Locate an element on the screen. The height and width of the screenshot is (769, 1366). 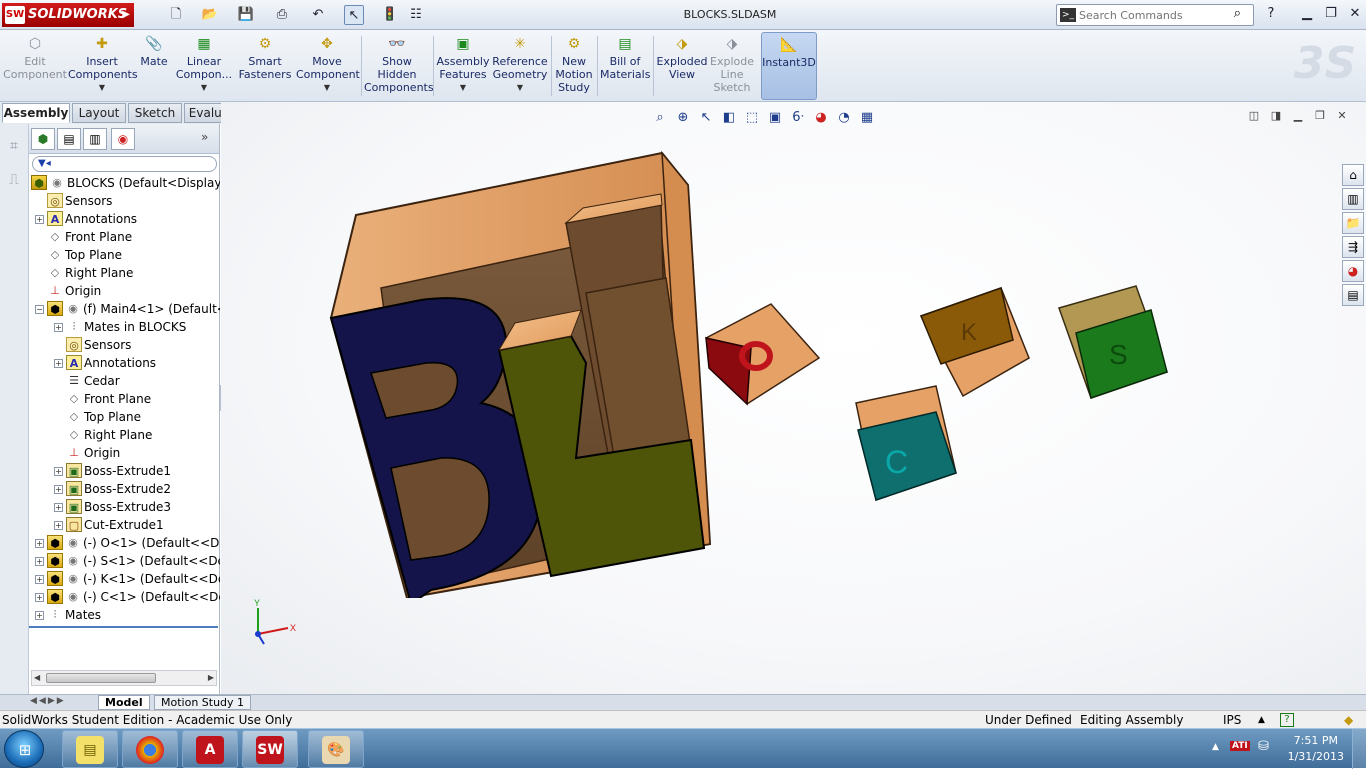
exploded-view-button: ⬗ Exploded View is located at coordinates (682, 66).